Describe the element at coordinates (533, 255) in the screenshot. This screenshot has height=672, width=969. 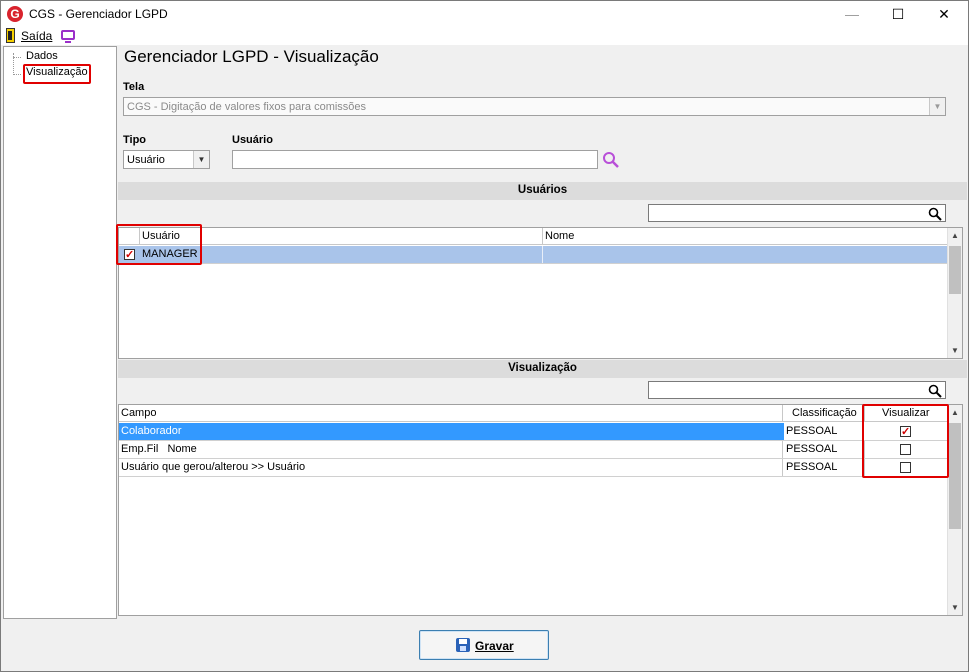
I see `table-row: MANAGER` at that location.